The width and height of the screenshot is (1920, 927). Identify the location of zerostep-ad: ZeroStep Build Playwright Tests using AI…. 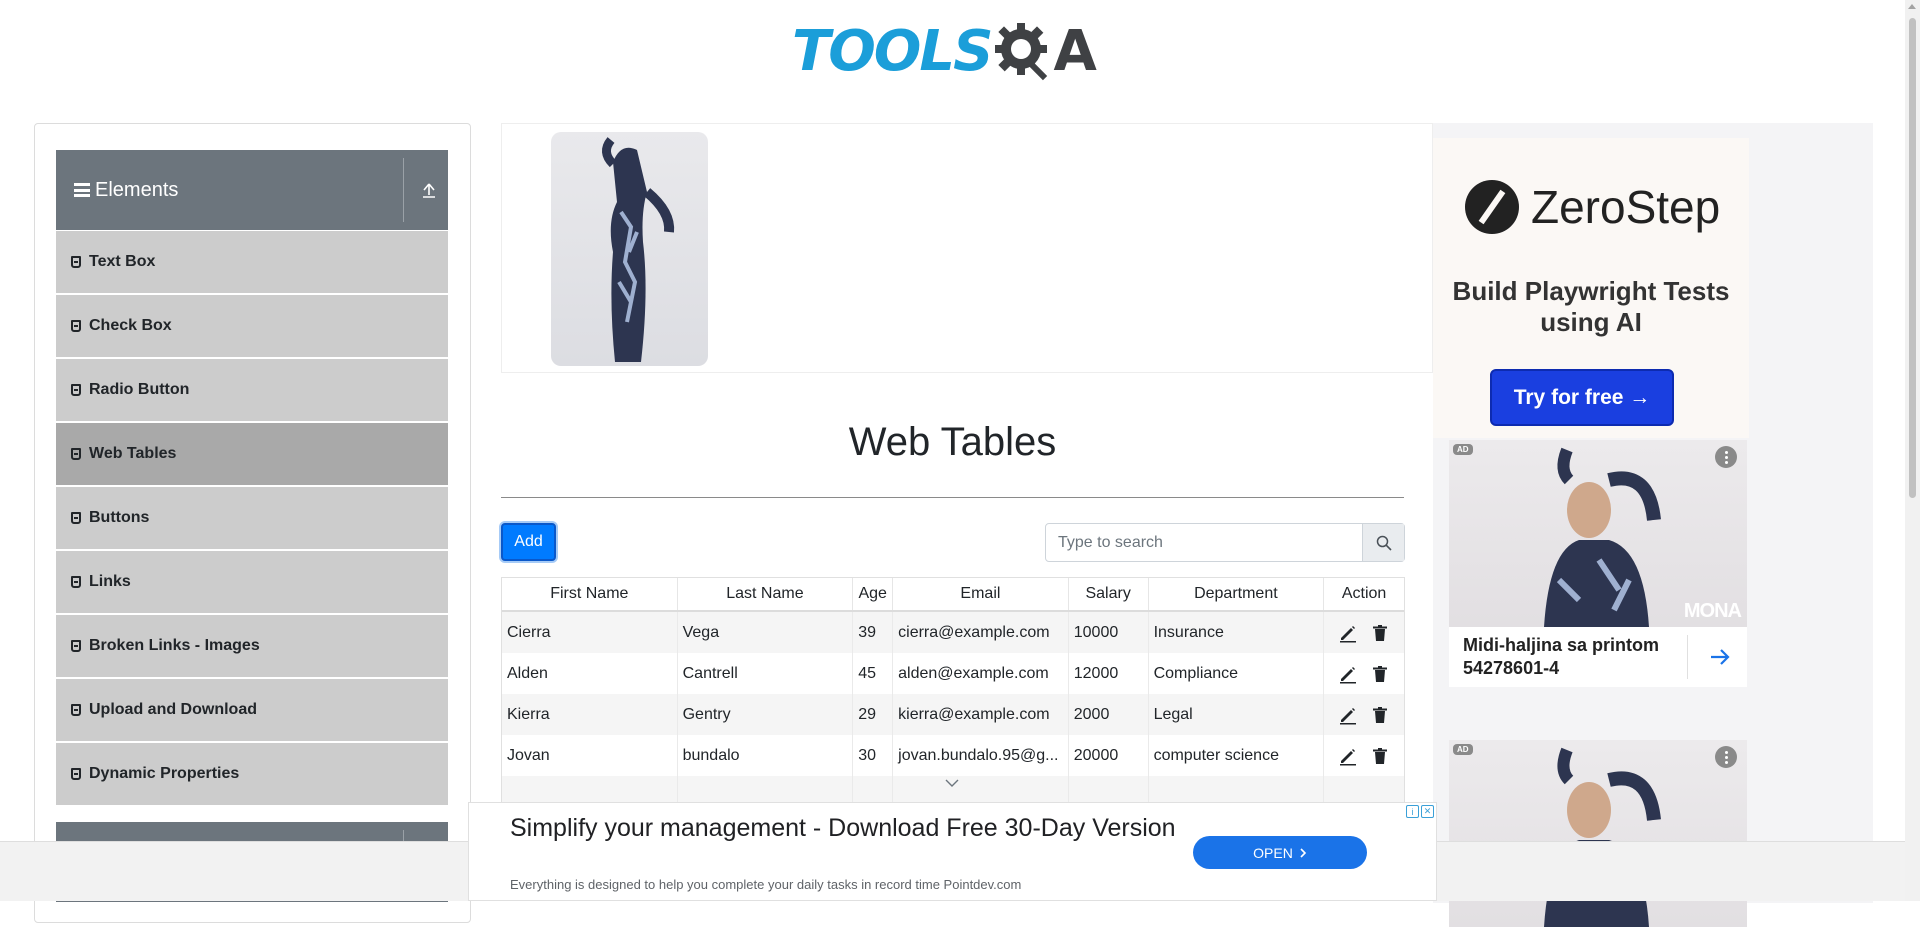
(1591, 288).